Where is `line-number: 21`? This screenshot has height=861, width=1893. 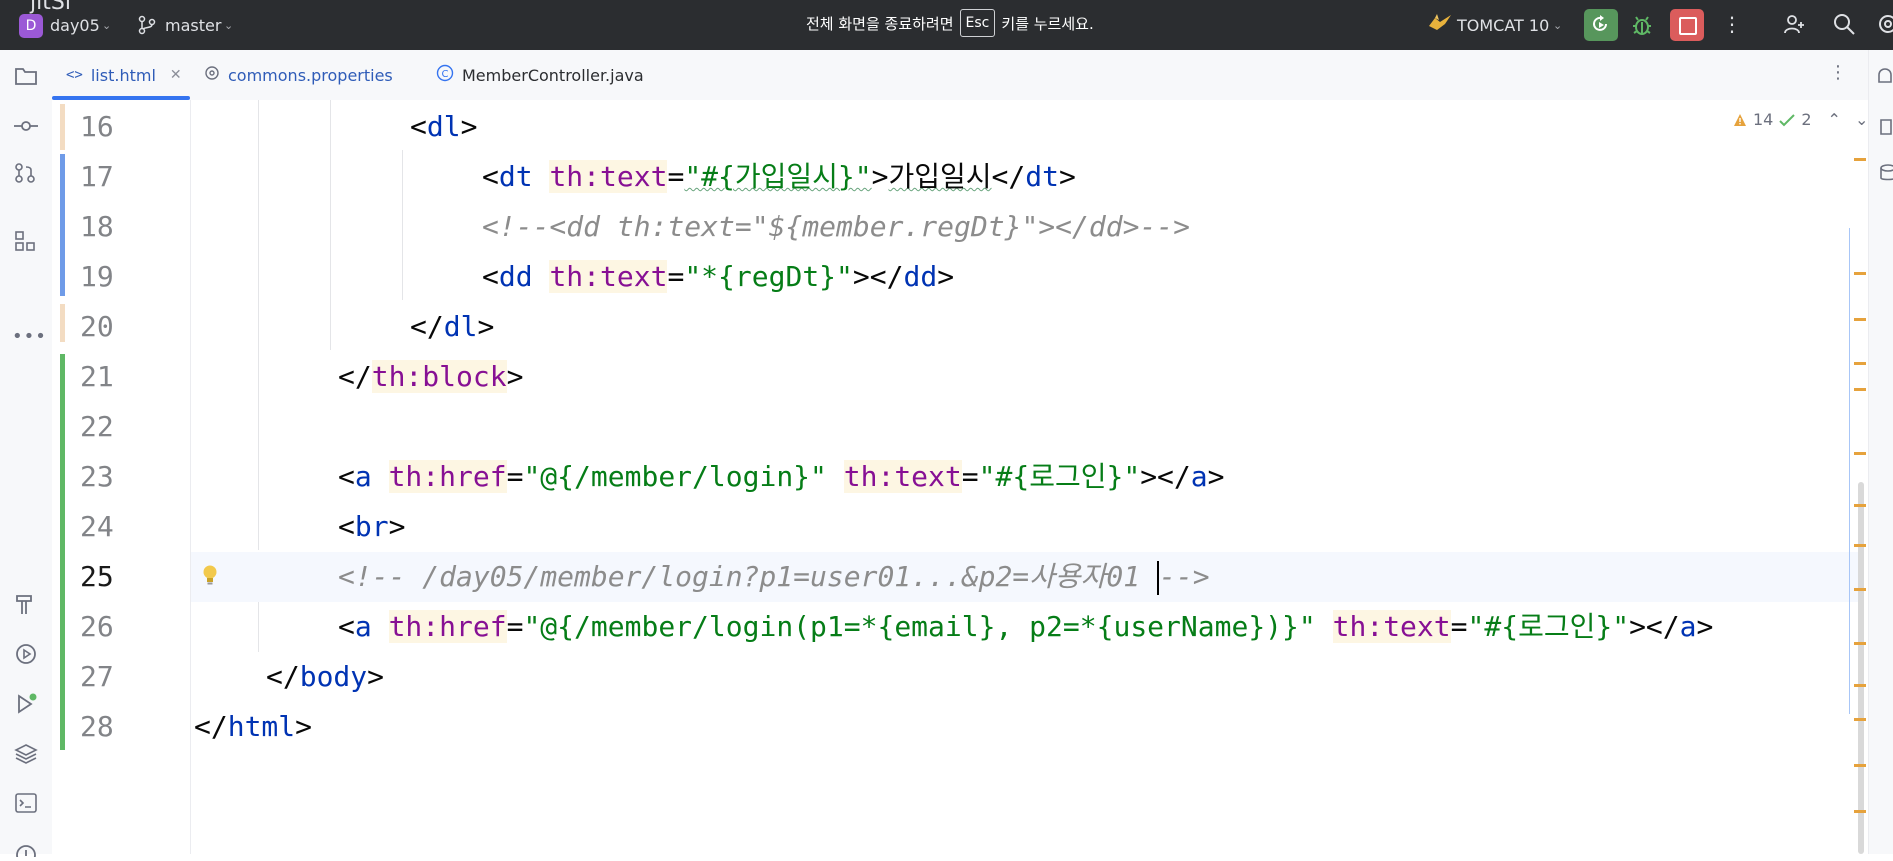 line-number: 21 is located at coordinates (97, 376).